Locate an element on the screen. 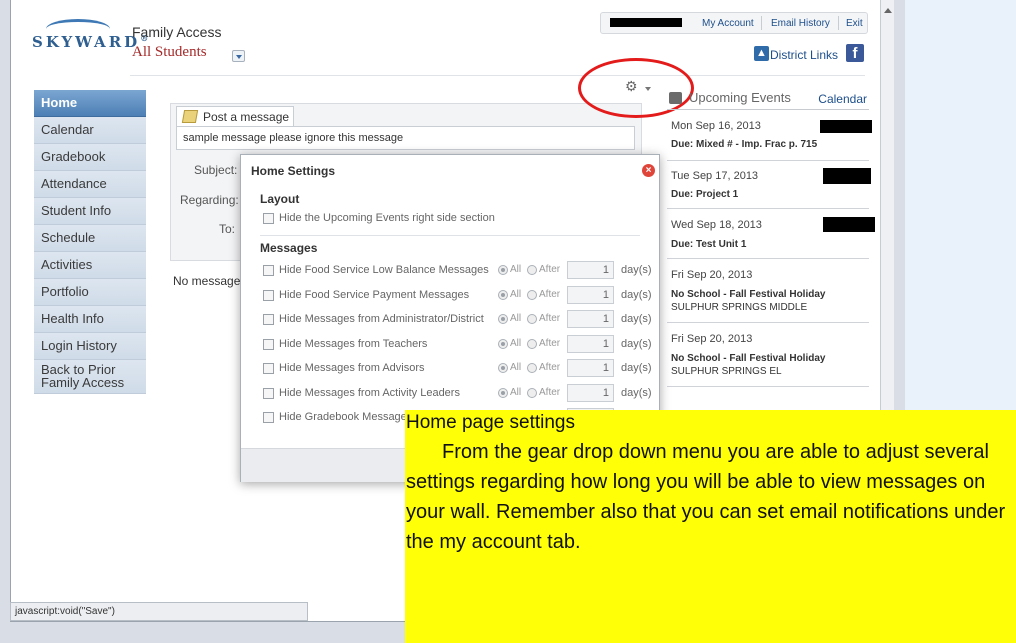  students-selector: All Students is located at coordinates (169, 52).